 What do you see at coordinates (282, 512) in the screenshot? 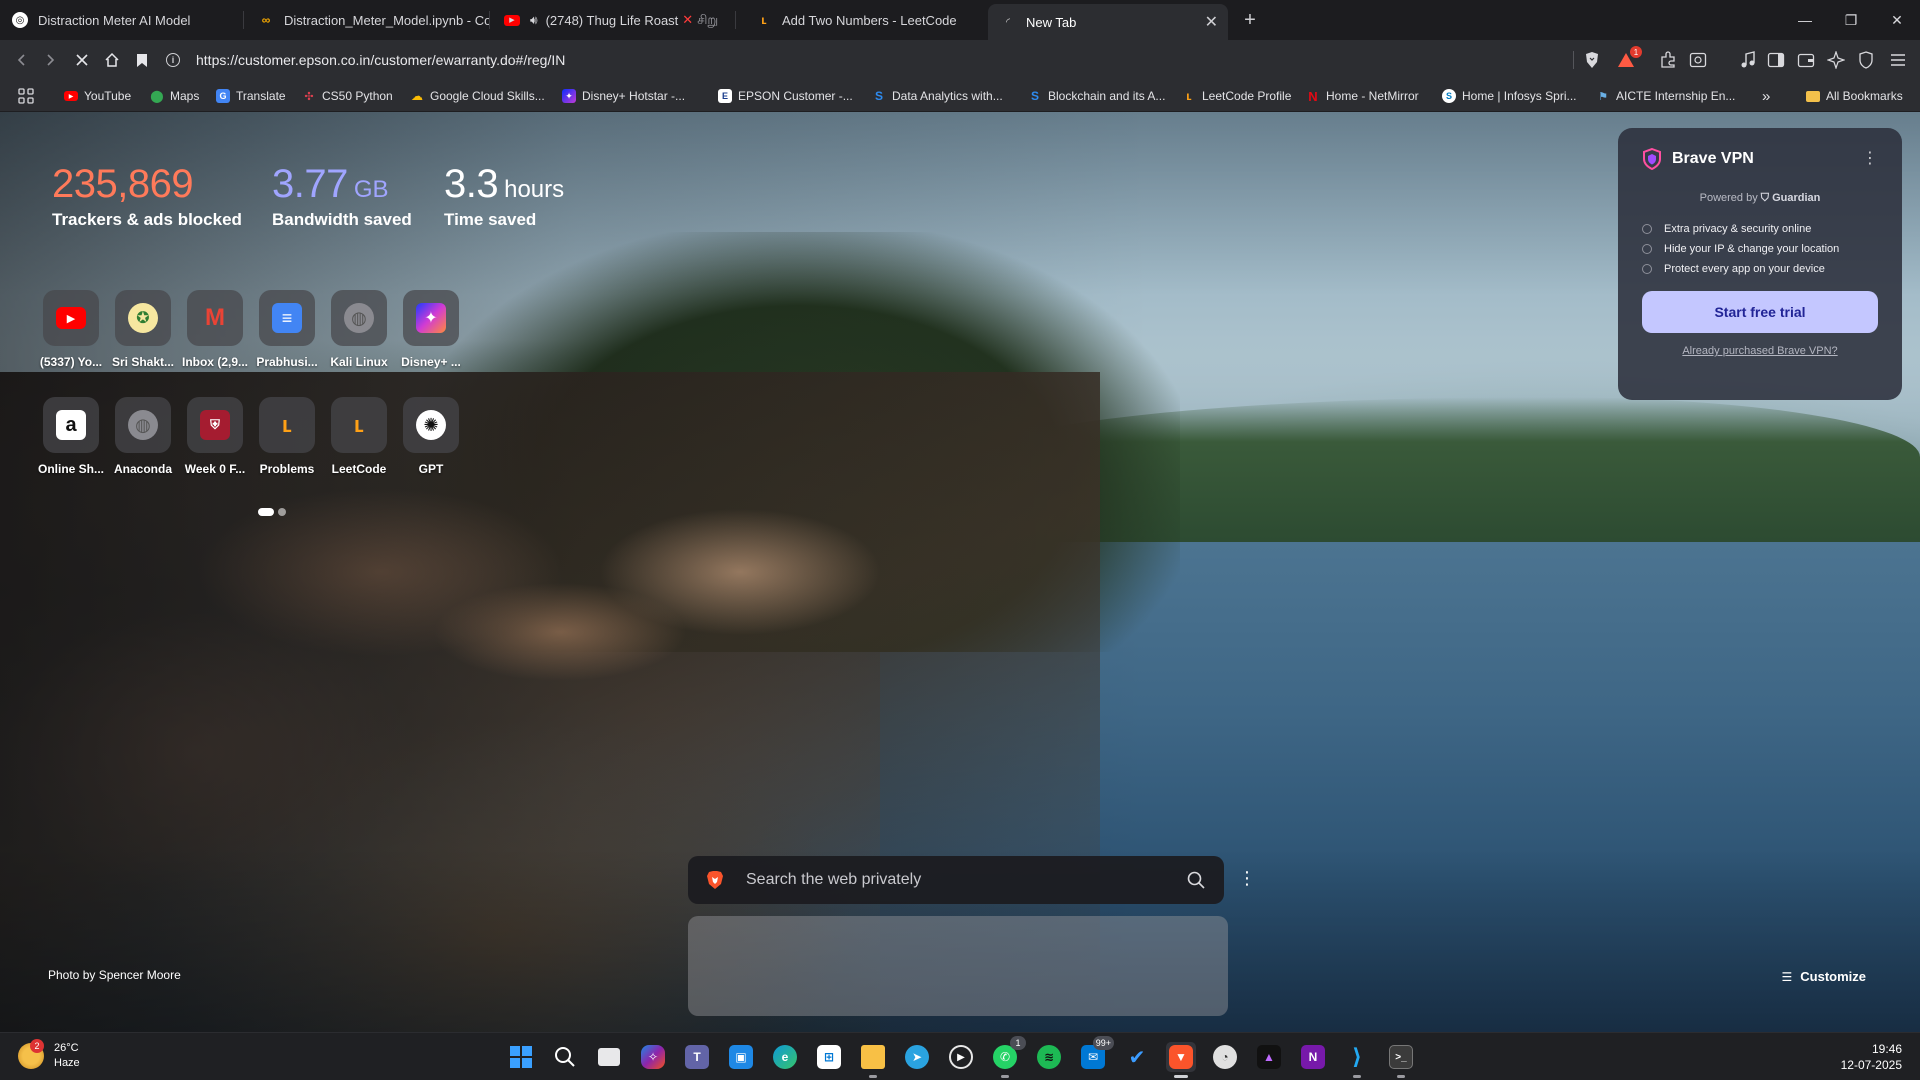
I see `pager-dot` at bounding box center [282, 512].